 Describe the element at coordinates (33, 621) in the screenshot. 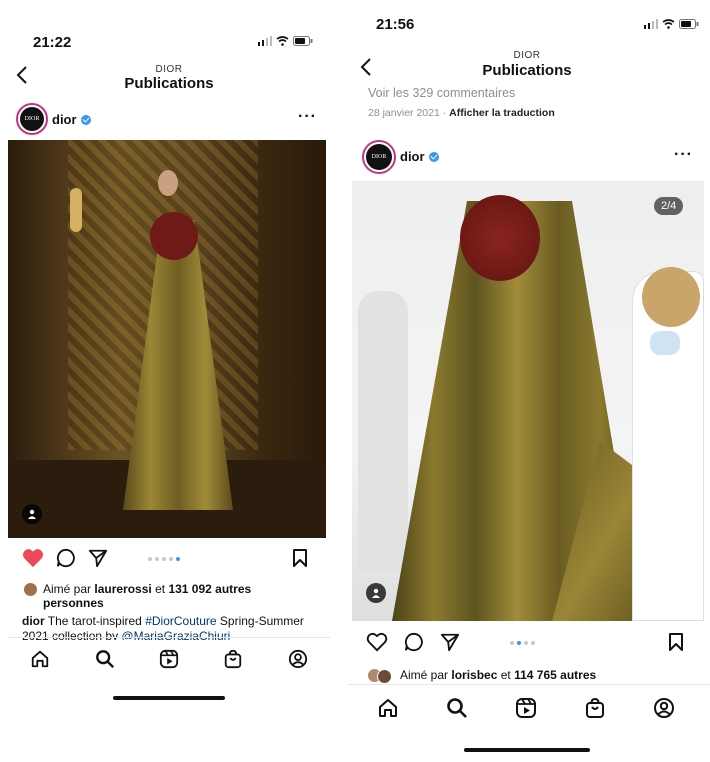

I see `caption-username: dior` at that location.